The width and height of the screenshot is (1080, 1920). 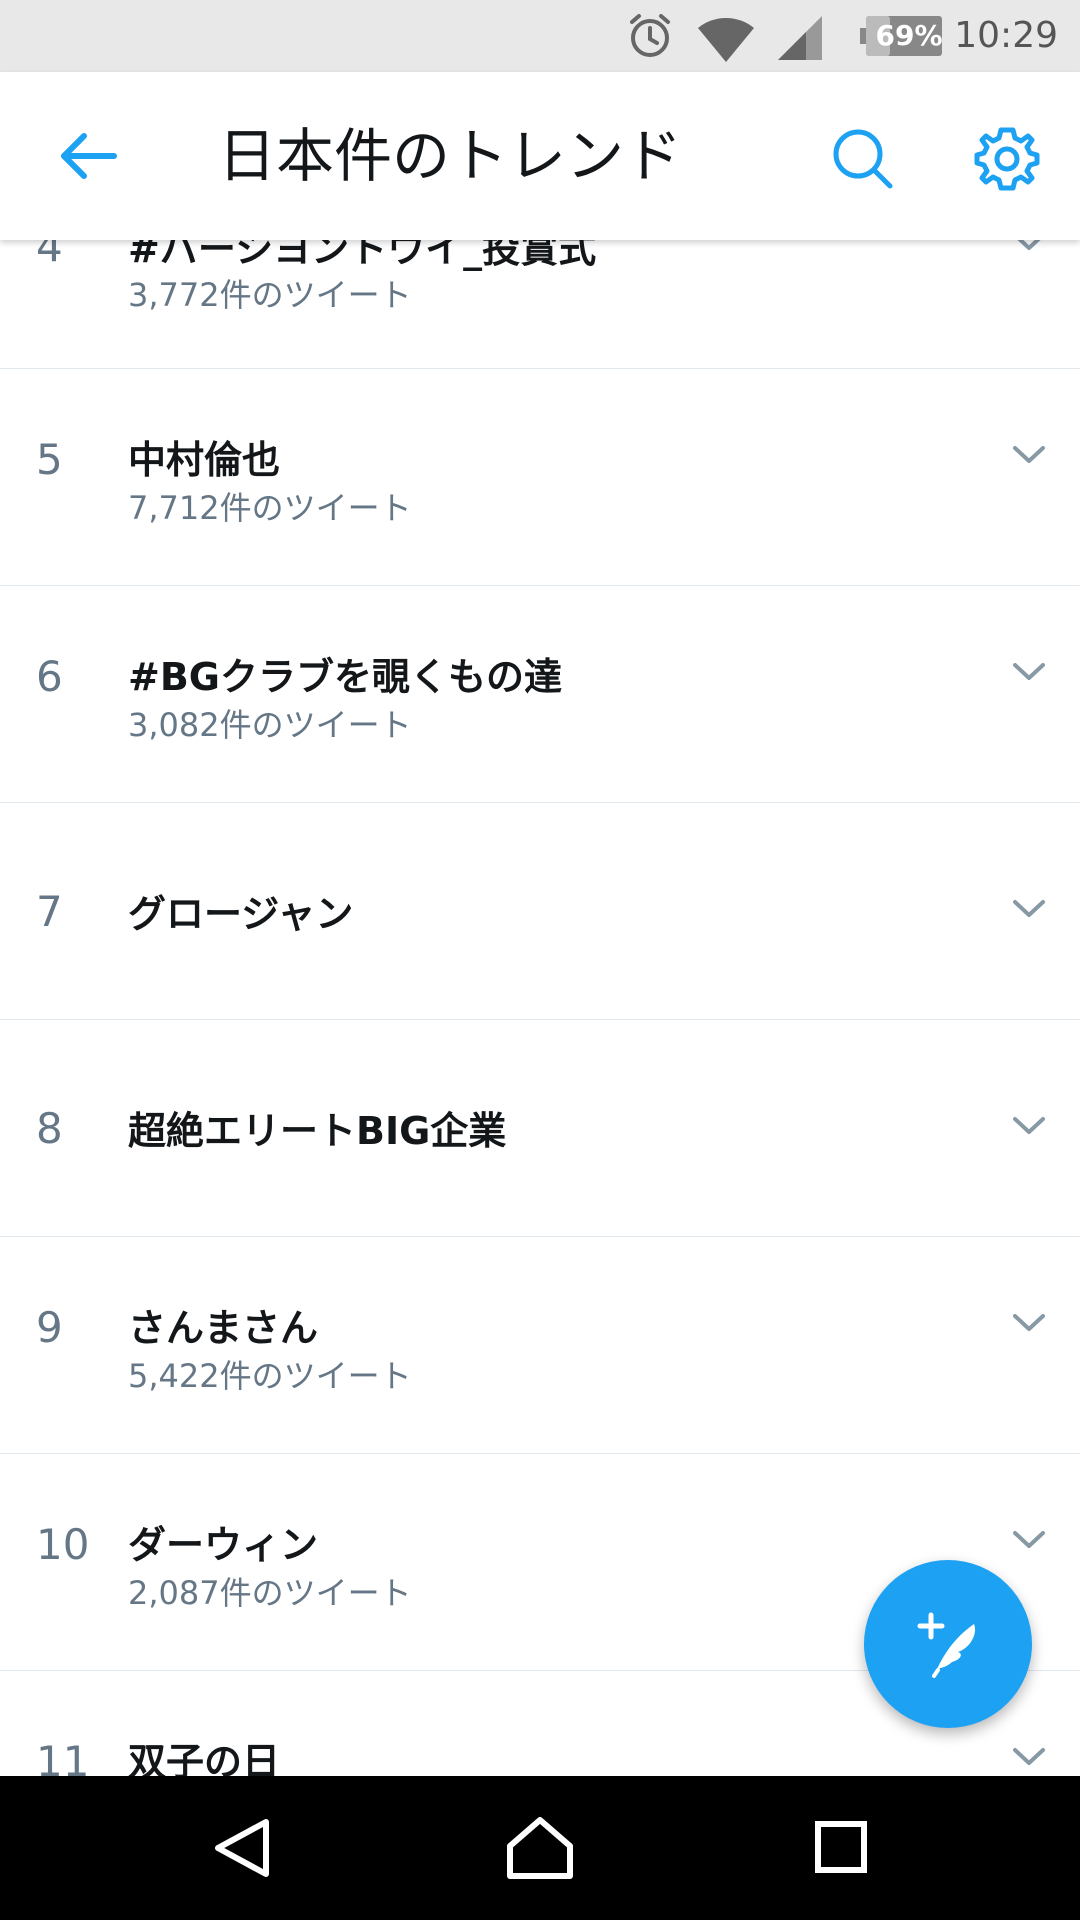 I want to click on tweet-count: 3,082件のツイート, so click(x=270, y=725).